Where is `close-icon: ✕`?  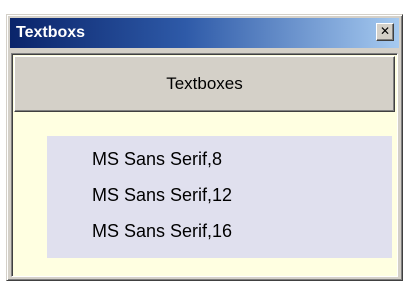 close-icon: ✕ is located at coordinates (385, 31).